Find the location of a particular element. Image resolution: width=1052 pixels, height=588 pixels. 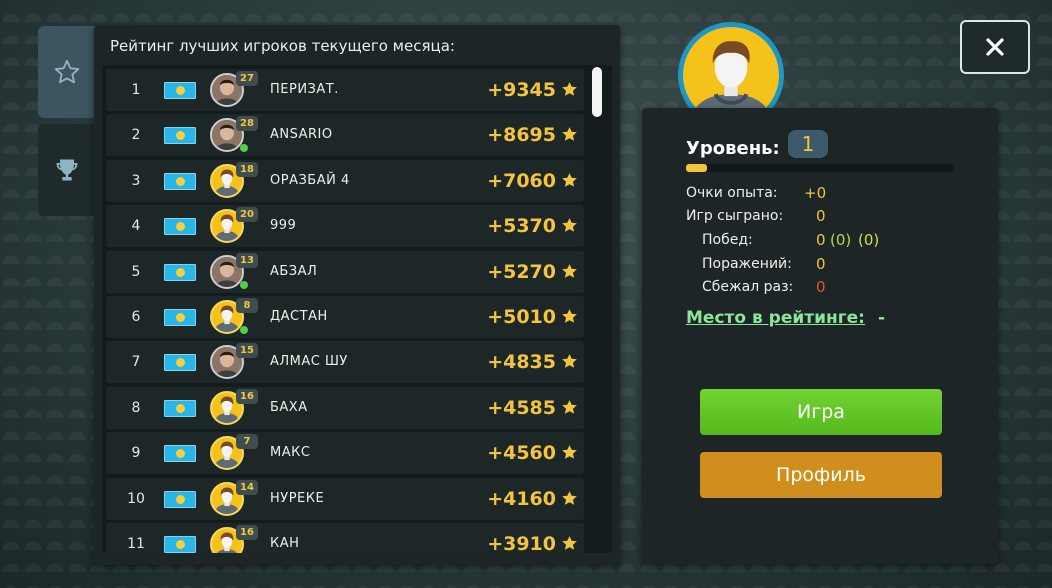

rank-number: 6 is located at coordinates (136, 317).